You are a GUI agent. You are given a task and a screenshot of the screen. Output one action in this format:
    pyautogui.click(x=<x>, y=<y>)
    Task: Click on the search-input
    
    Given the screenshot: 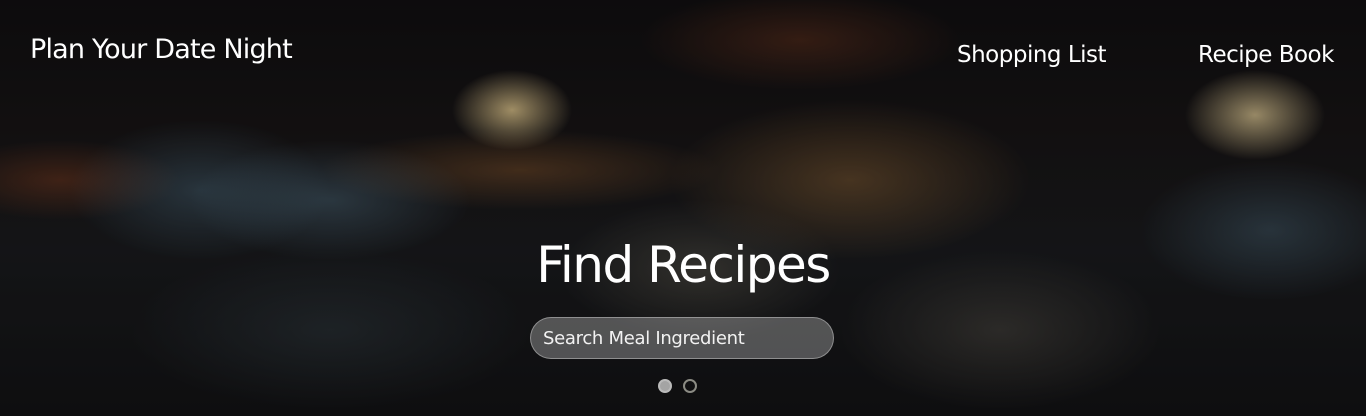 What is the action you would take?
    pyautogui.click(x=682, y=338)
    